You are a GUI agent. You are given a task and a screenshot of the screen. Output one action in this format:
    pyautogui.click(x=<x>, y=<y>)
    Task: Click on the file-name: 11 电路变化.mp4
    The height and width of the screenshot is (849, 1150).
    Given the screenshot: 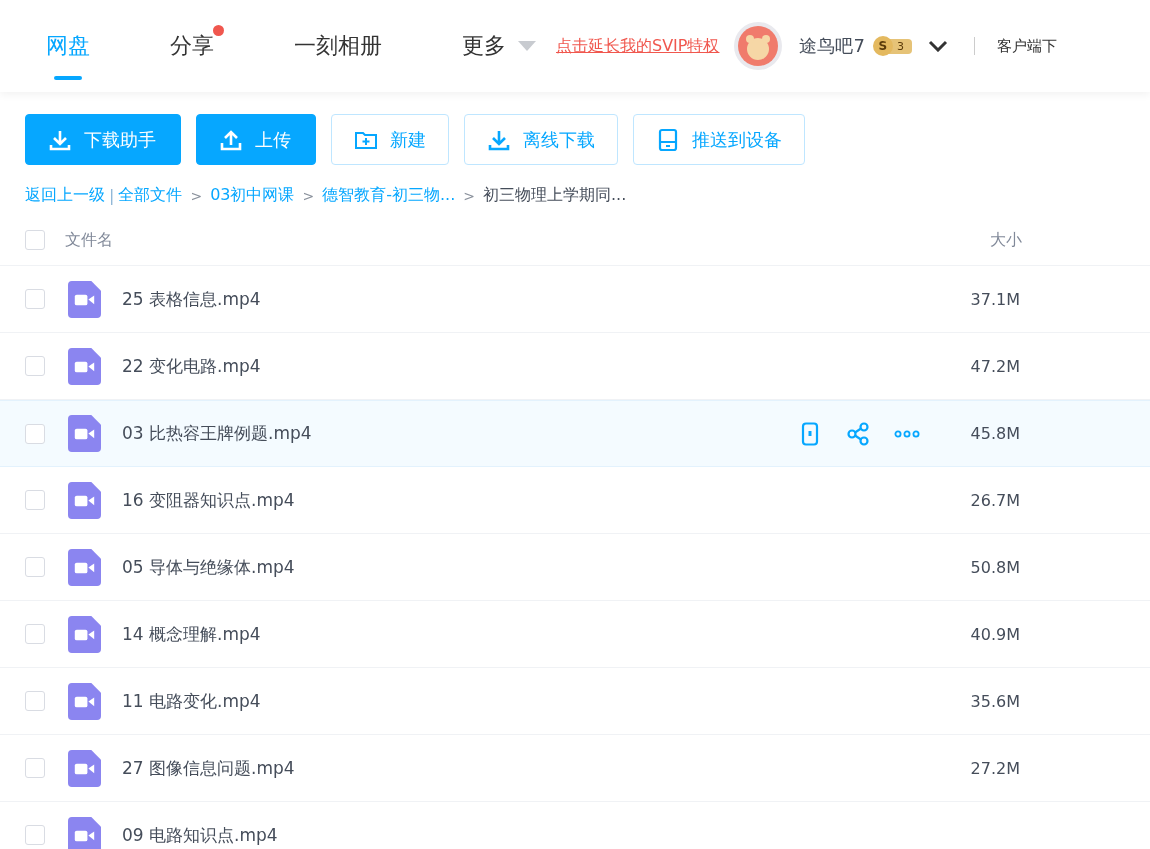 What is the action you would take?
    pyautogui.click(x=541, y=701)
    